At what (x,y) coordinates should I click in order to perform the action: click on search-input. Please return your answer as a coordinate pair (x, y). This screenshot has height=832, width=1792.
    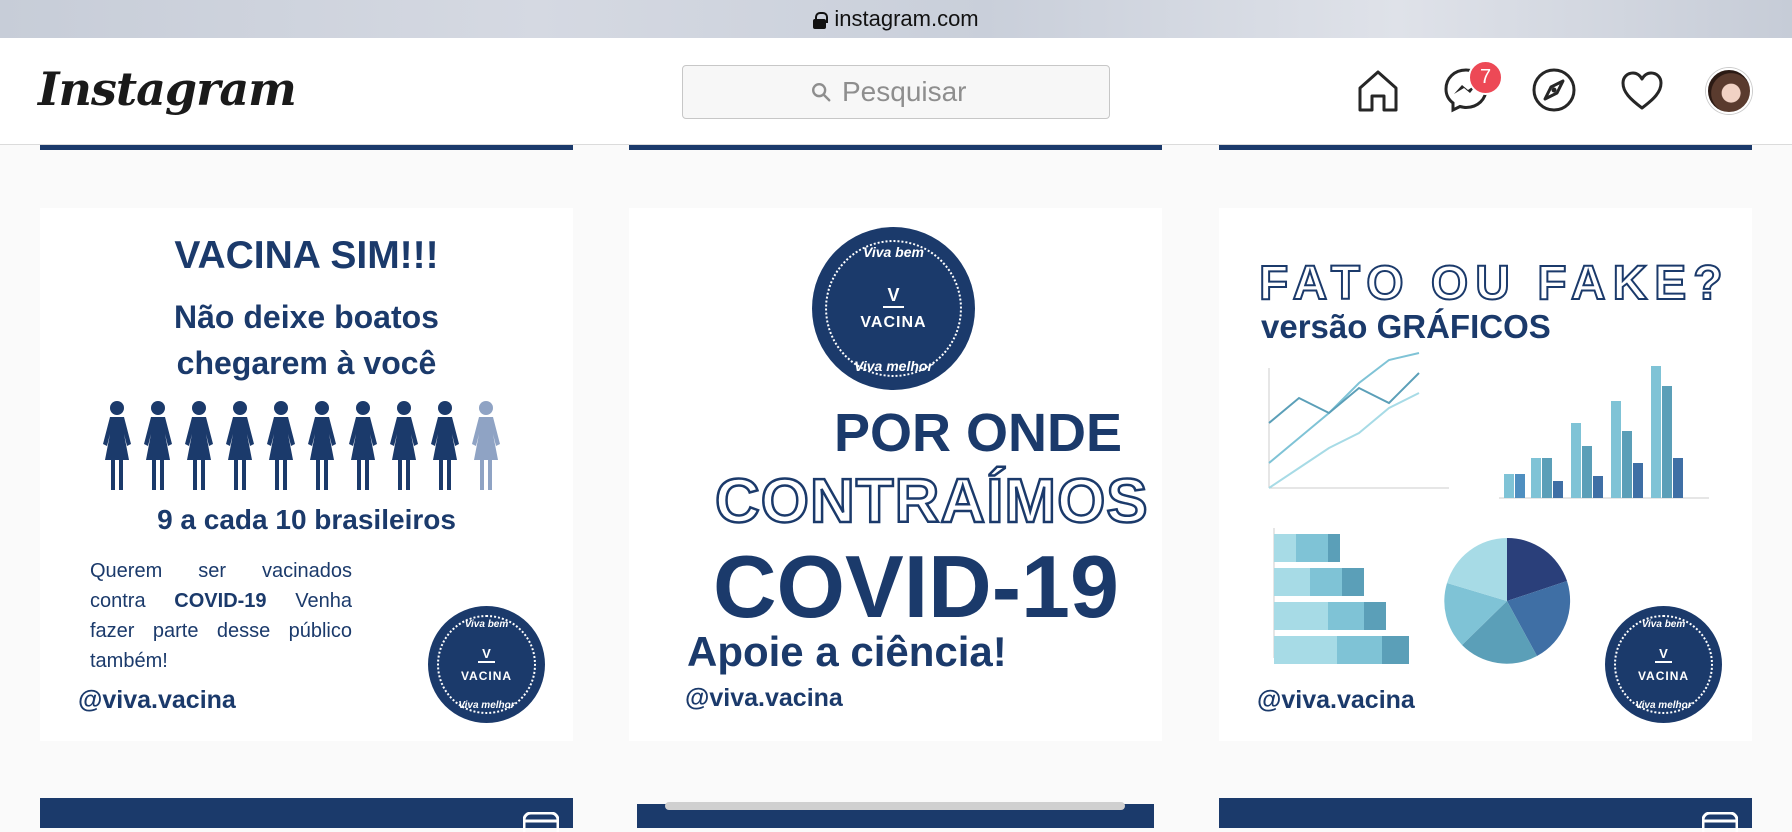
    Looking at the image, I should click on (912, 92).